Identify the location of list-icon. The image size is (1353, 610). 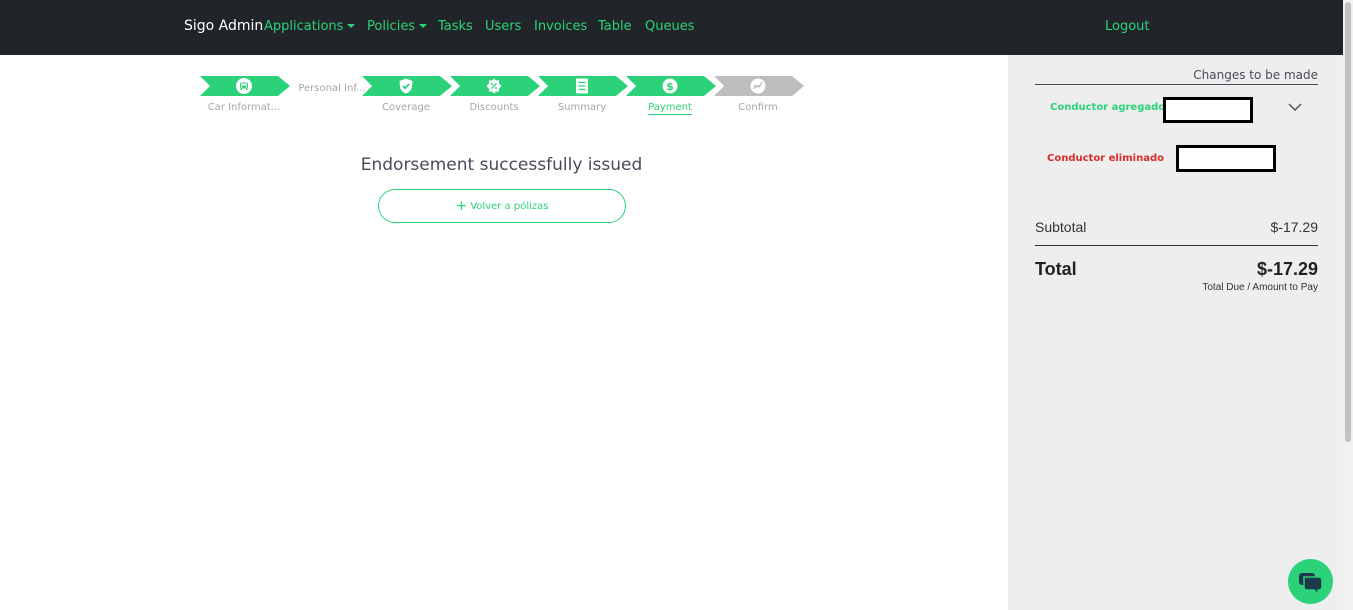
(582, 86).